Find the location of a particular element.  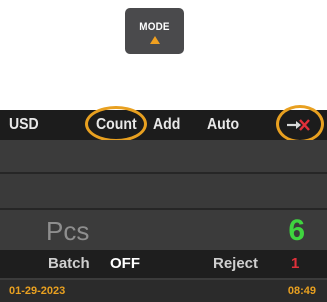

mode-add: Add is located at coordinates (166, 125).